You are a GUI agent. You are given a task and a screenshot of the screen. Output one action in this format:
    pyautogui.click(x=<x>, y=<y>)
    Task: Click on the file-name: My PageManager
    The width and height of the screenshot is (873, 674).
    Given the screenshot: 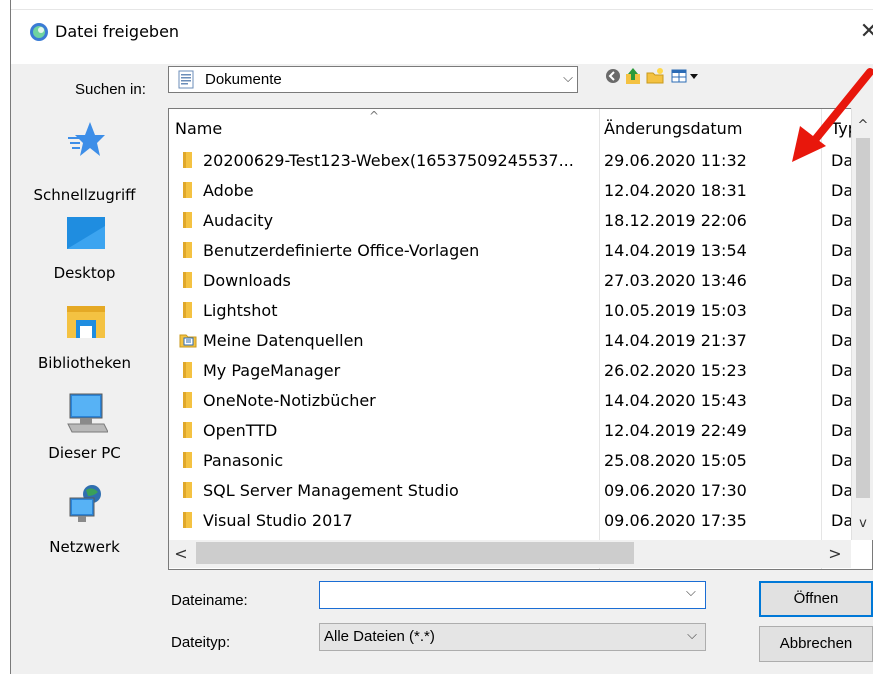 What is the action you would take?
    pyautogui.click(x=272, y=370)
    